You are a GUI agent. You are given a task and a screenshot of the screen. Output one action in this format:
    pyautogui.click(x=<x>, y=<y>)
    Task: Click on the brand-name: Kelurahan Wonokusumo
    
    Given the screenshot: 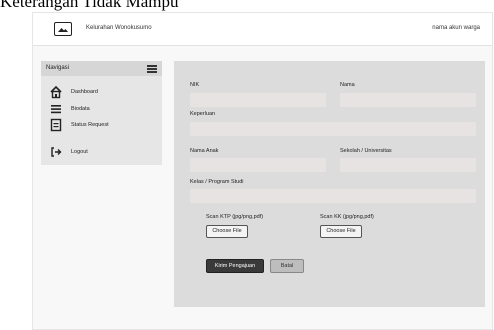 What is the action you would take?
    pyautogui.click(x=119, y=28)
    